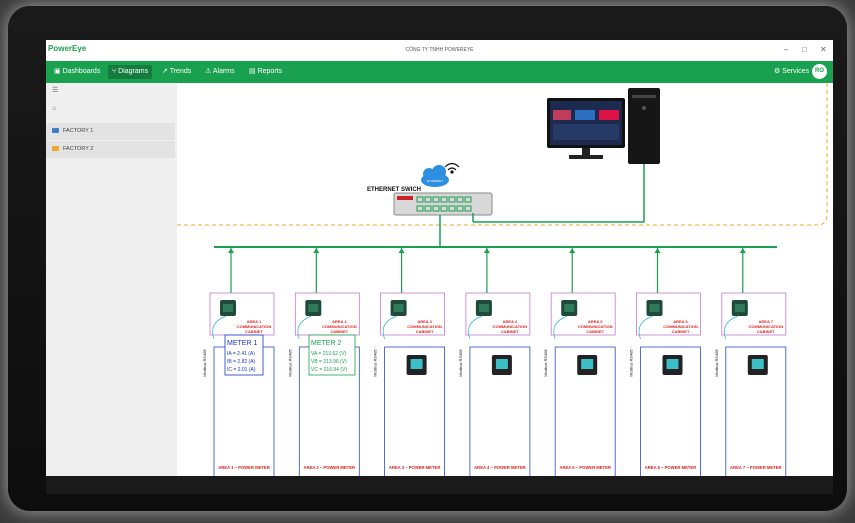 The image size is (855, 523). What do you see at coordinates (180, 71) in the screenshot?
I see `nav-label: Trends` at bounding box center [180, 71].